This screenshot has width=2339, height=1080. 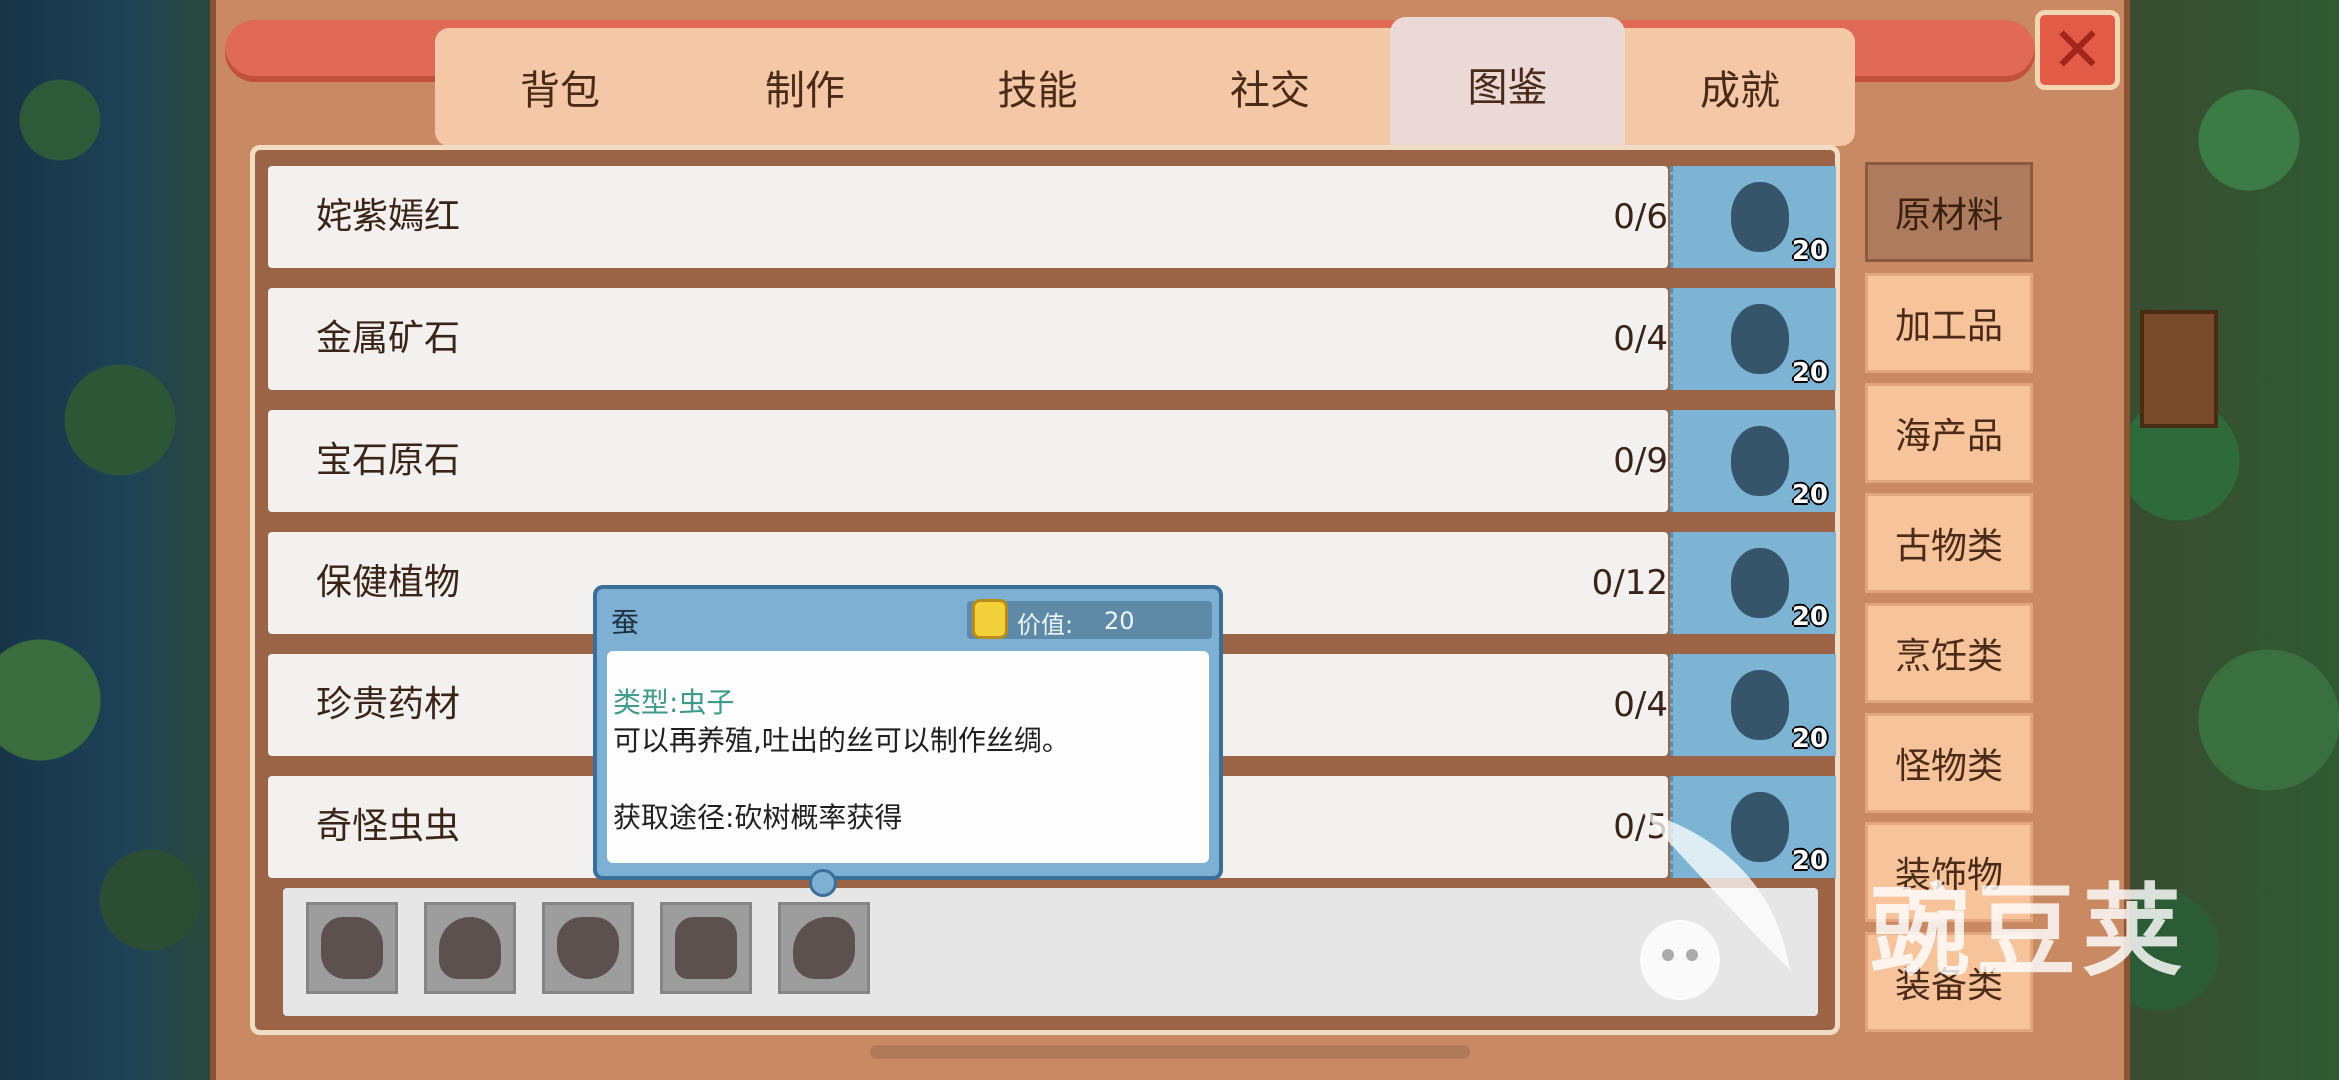 I want to click on tab-social: 社交, so click(x=1270, y=87).